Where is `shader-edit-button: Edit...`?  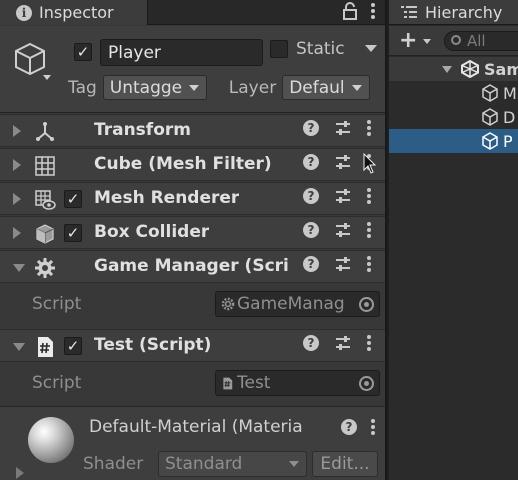 shader-edit-button: Edit... is located at coordinates (345, 464).